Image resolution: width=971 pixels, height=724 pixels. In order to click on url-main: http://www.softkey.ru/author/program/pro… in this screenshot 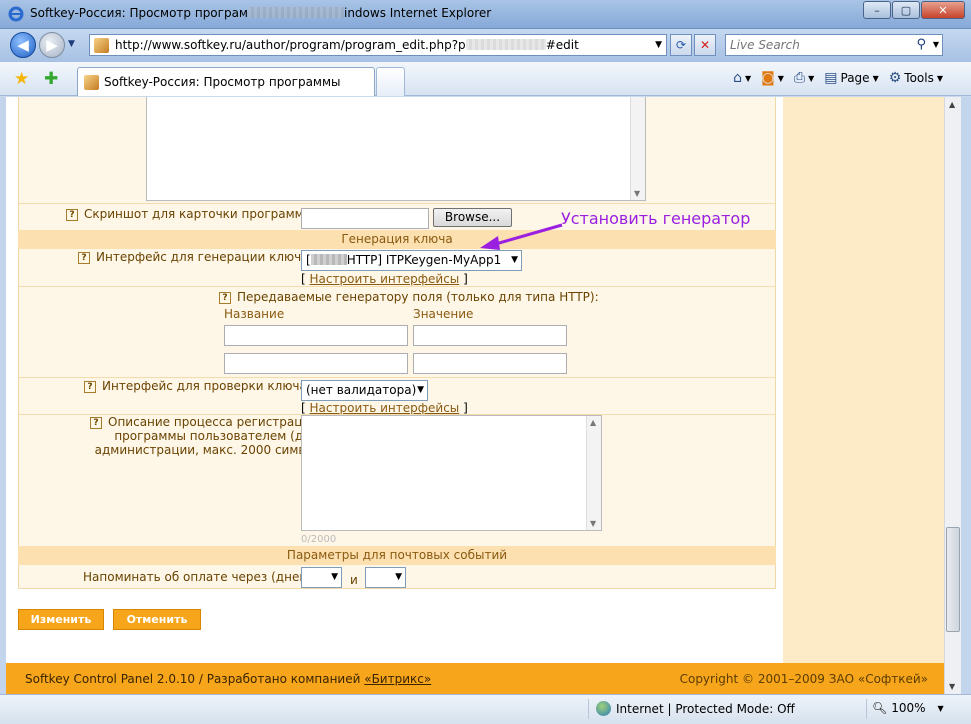, I will do `click(290, 45)`.